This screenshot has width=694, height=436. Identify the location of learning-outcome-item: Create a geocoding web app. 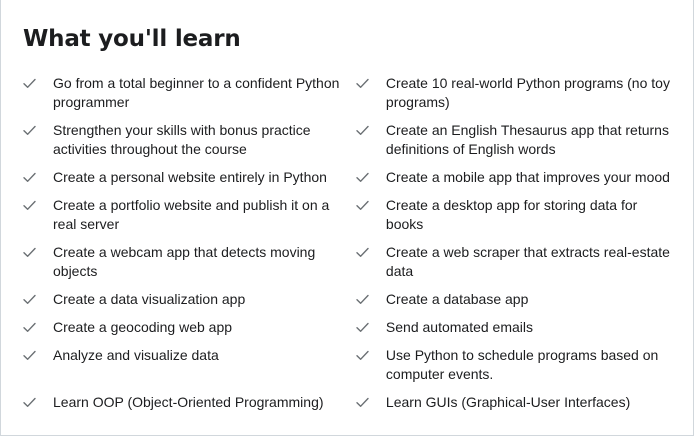
(185, 327).